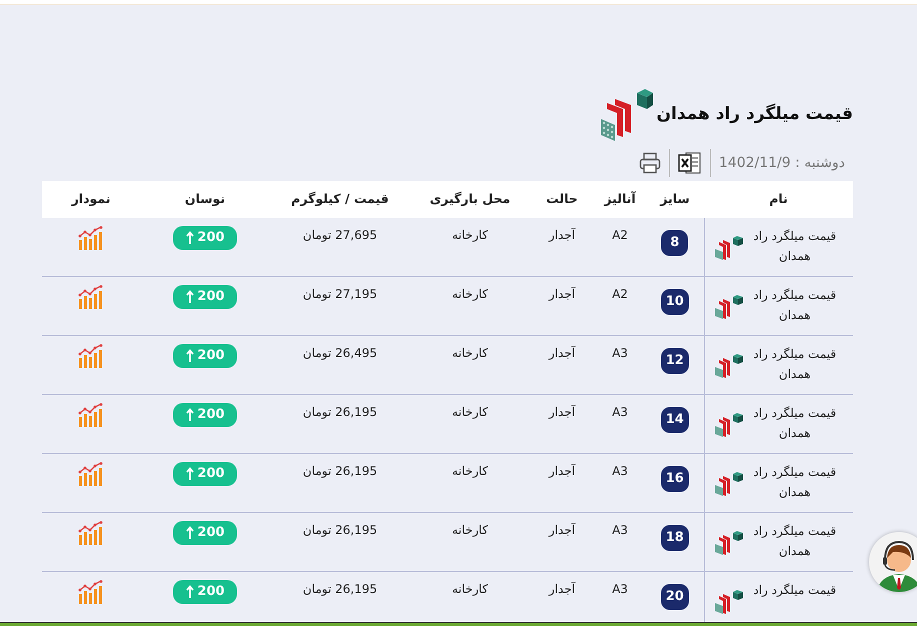  I want to click on size-badge: 8, so click(674, 243).